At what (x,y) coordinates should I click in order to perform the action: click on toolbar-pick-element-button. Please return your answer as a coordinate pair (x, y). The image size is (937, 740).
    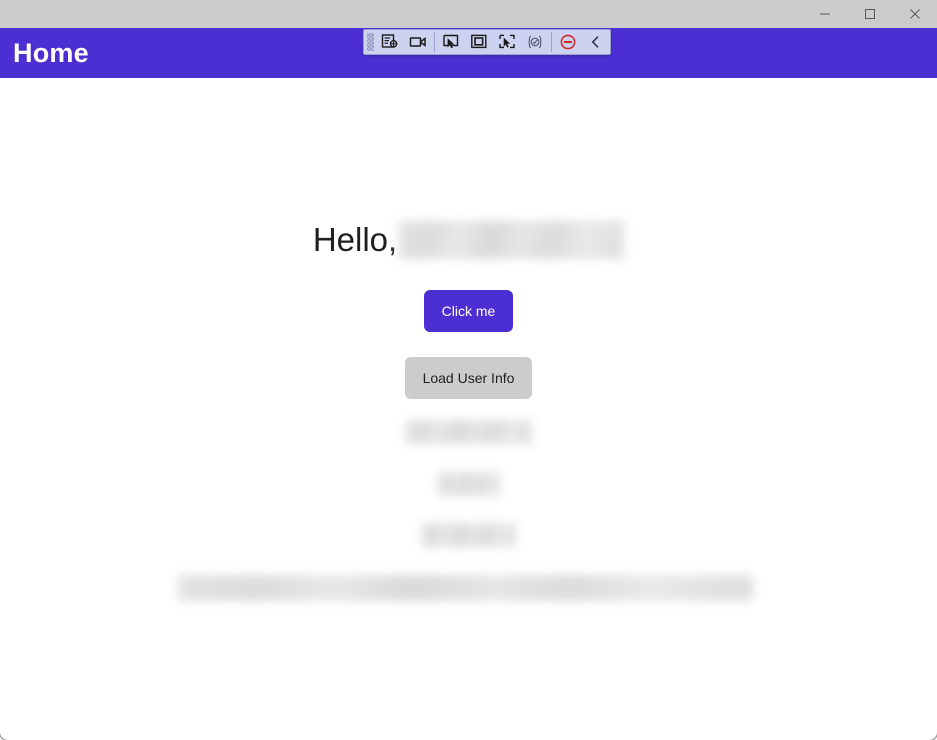
    Looking at the image, I should click on (451, 42).